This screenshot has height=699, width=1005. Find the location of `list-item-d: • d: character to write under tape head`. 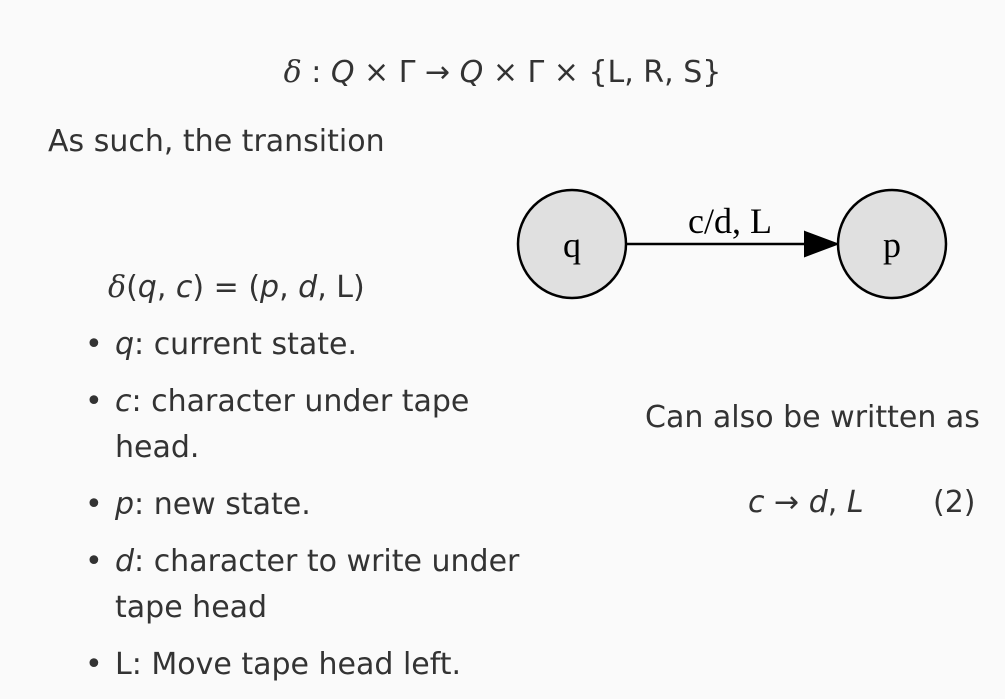

list-item-d: • d: character to write under tape head is located at coordinates (320, 585).